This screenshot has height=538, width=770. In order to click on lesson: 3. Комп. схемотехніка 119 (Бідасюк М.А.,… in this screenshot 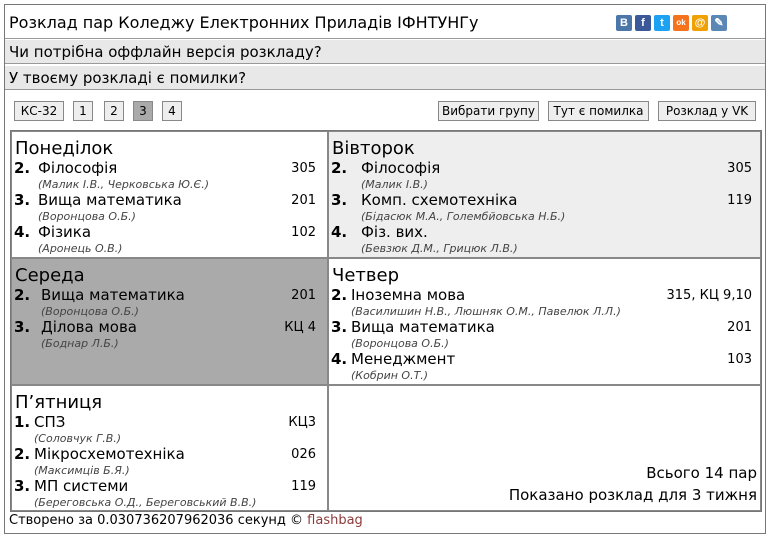, I will do `click(543, 207)`.